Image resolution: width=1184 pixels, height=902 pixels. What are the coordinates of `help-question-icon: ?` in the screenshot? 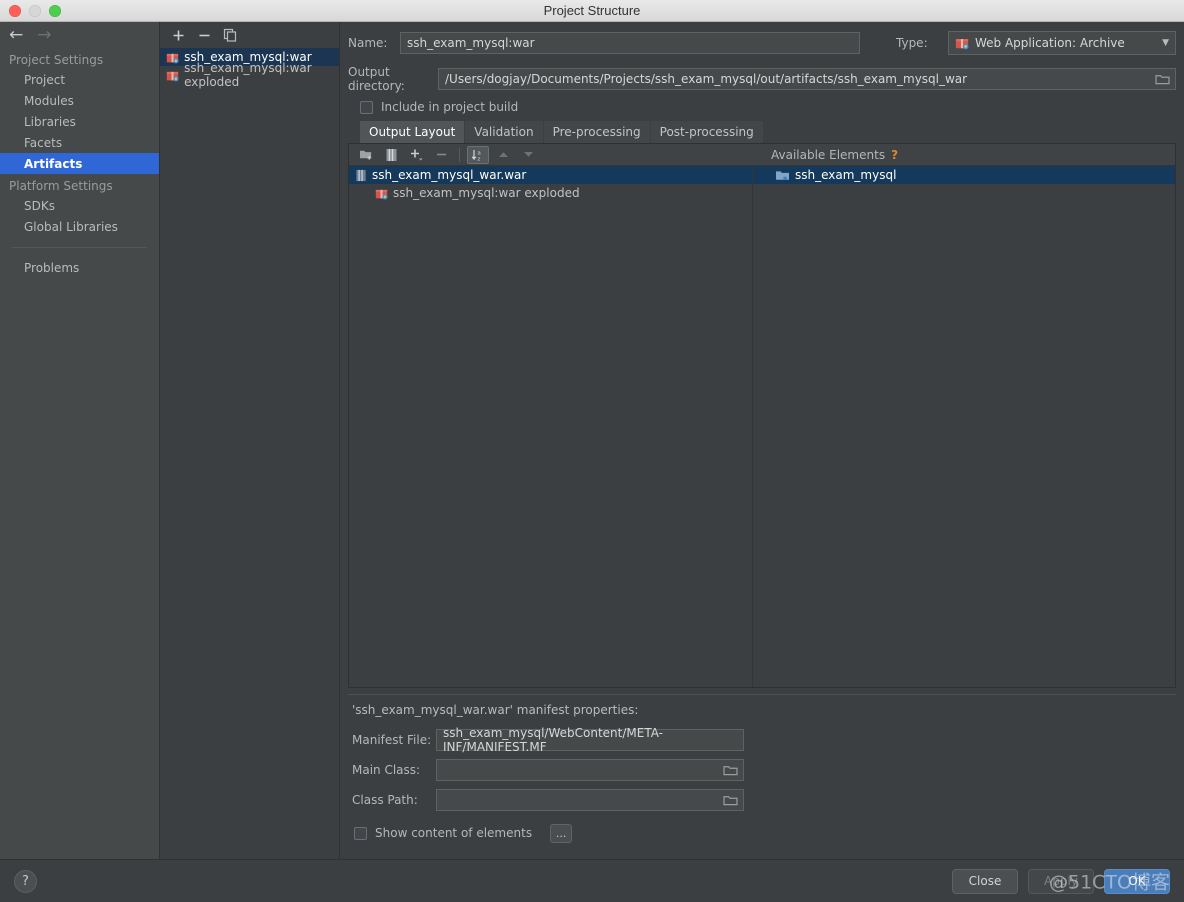 It's located at (894, 155).